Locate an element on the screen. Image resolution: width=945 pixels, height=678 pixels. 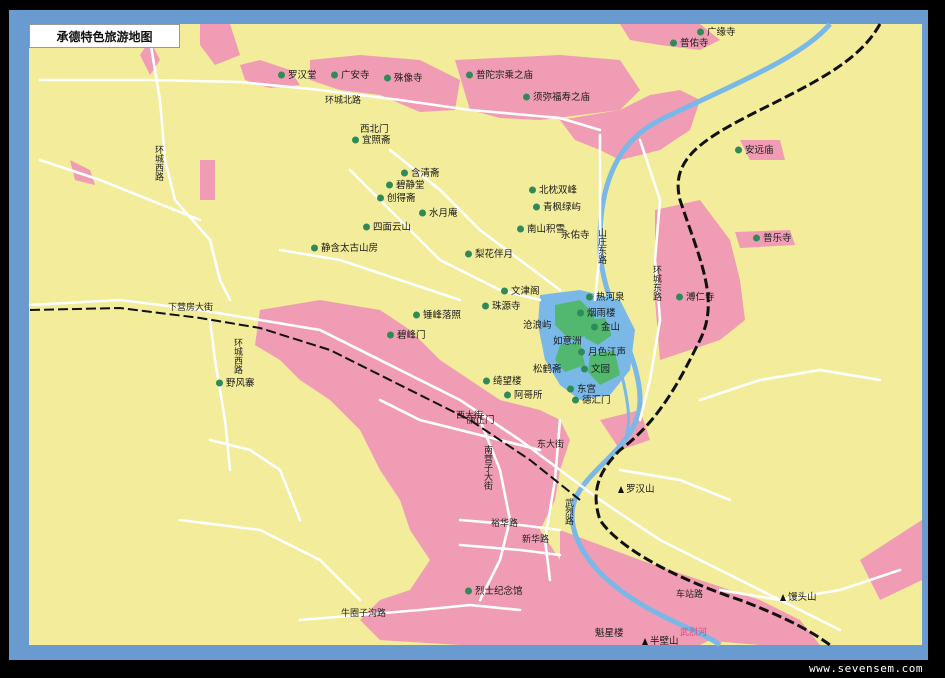
poi-label: 金山 is located at coordinates (611, 327).